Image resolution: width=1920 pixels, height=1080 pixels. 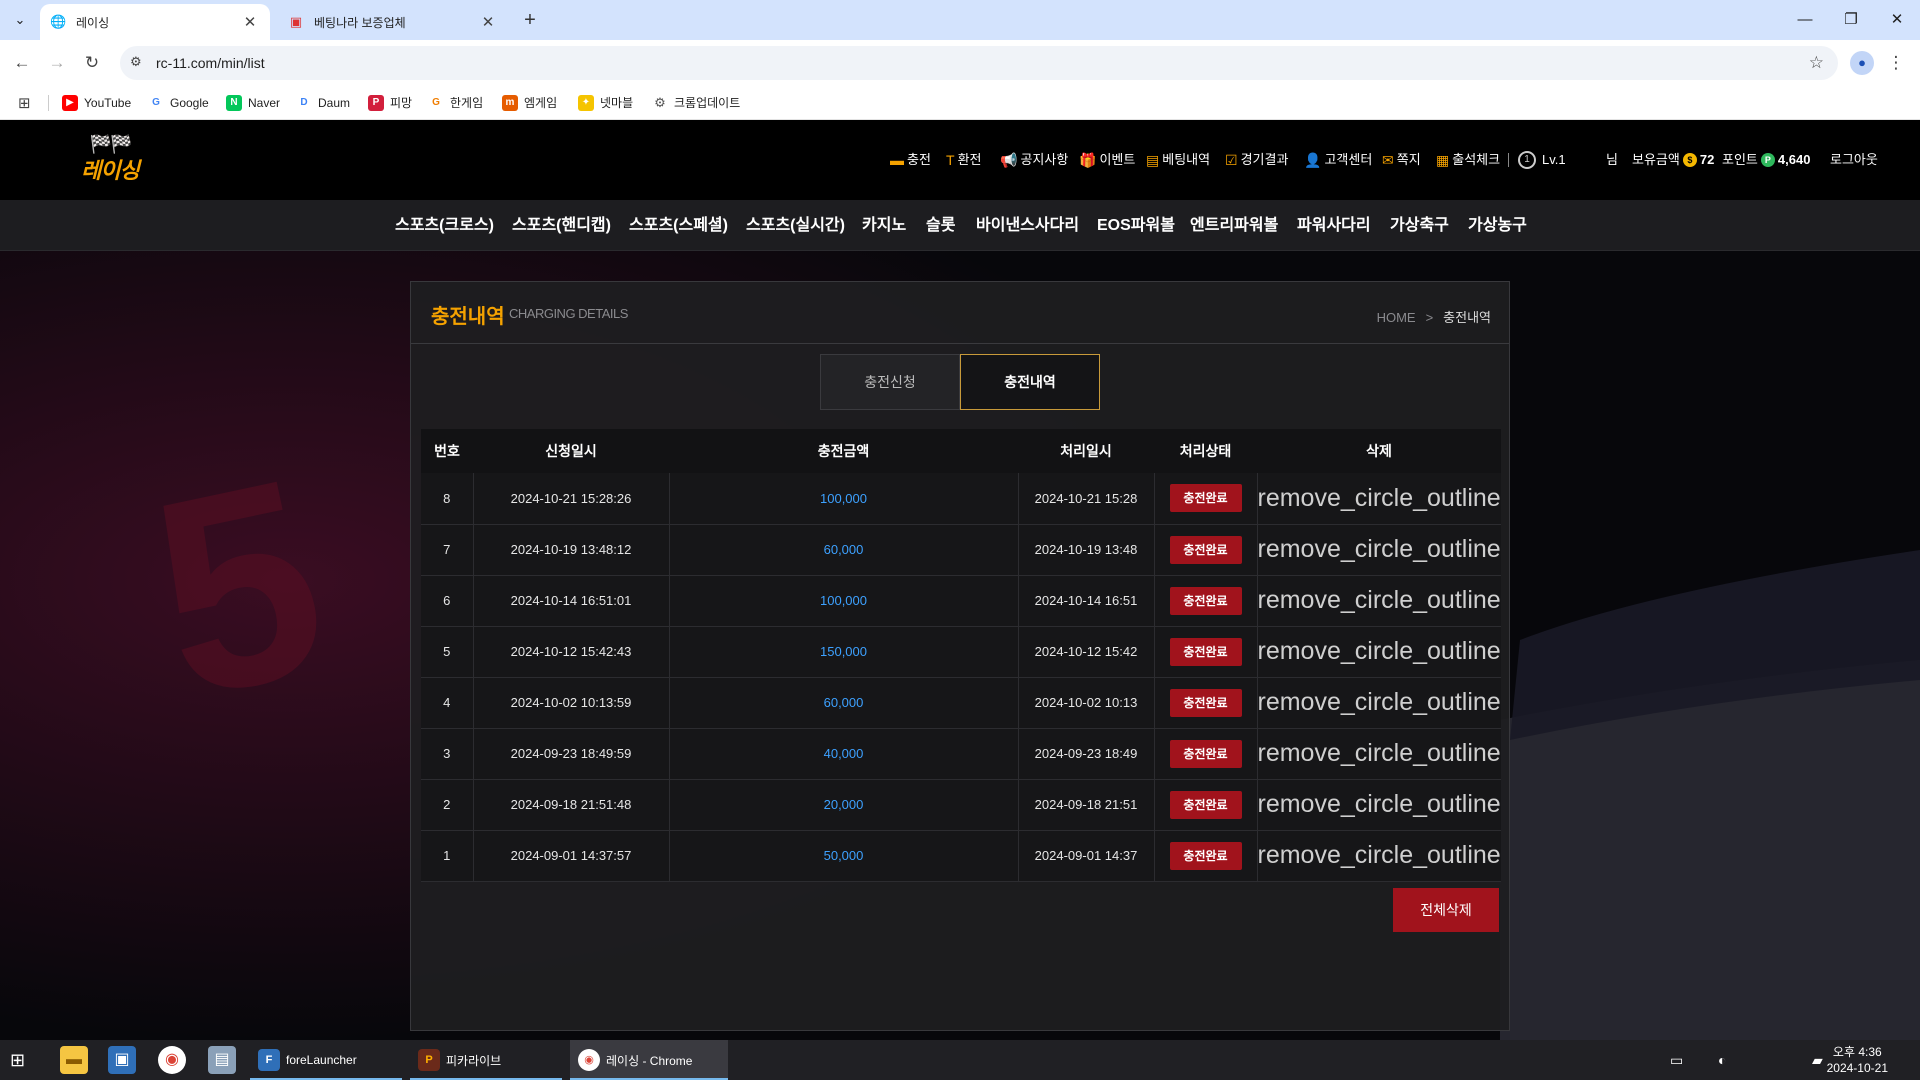 I want to click on panel-header: 충전내역 CHARGING DETAILS HOME > 충전내역, so click(x=960, y=313).